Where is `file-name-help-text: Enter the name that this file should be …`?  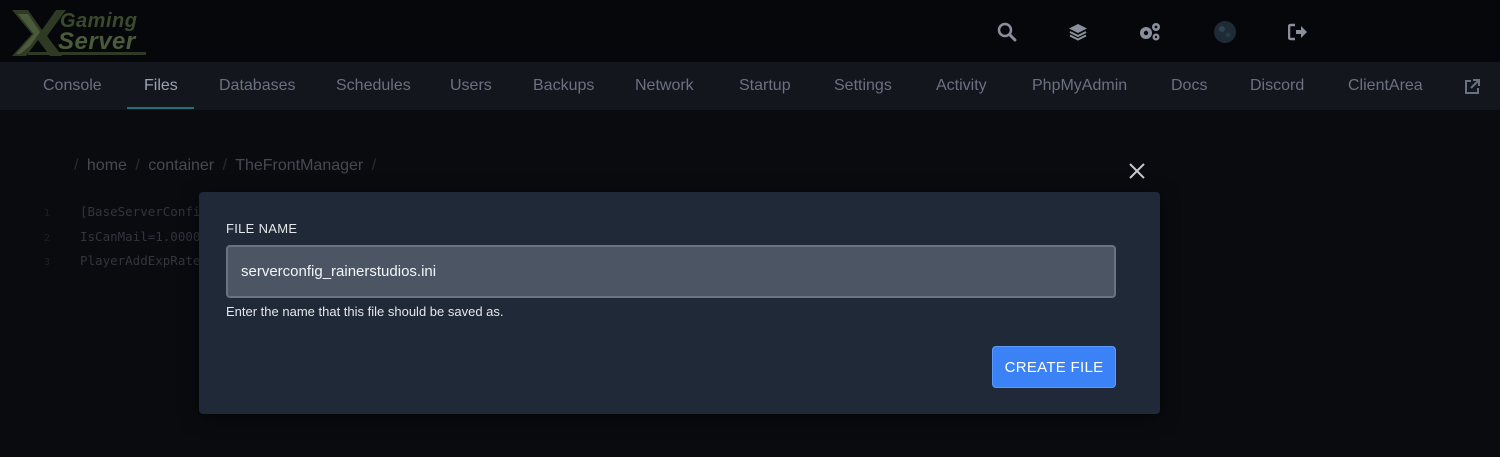
file-name-help-text: Enter the name that this file should be … is located at coordinates (365, 311).